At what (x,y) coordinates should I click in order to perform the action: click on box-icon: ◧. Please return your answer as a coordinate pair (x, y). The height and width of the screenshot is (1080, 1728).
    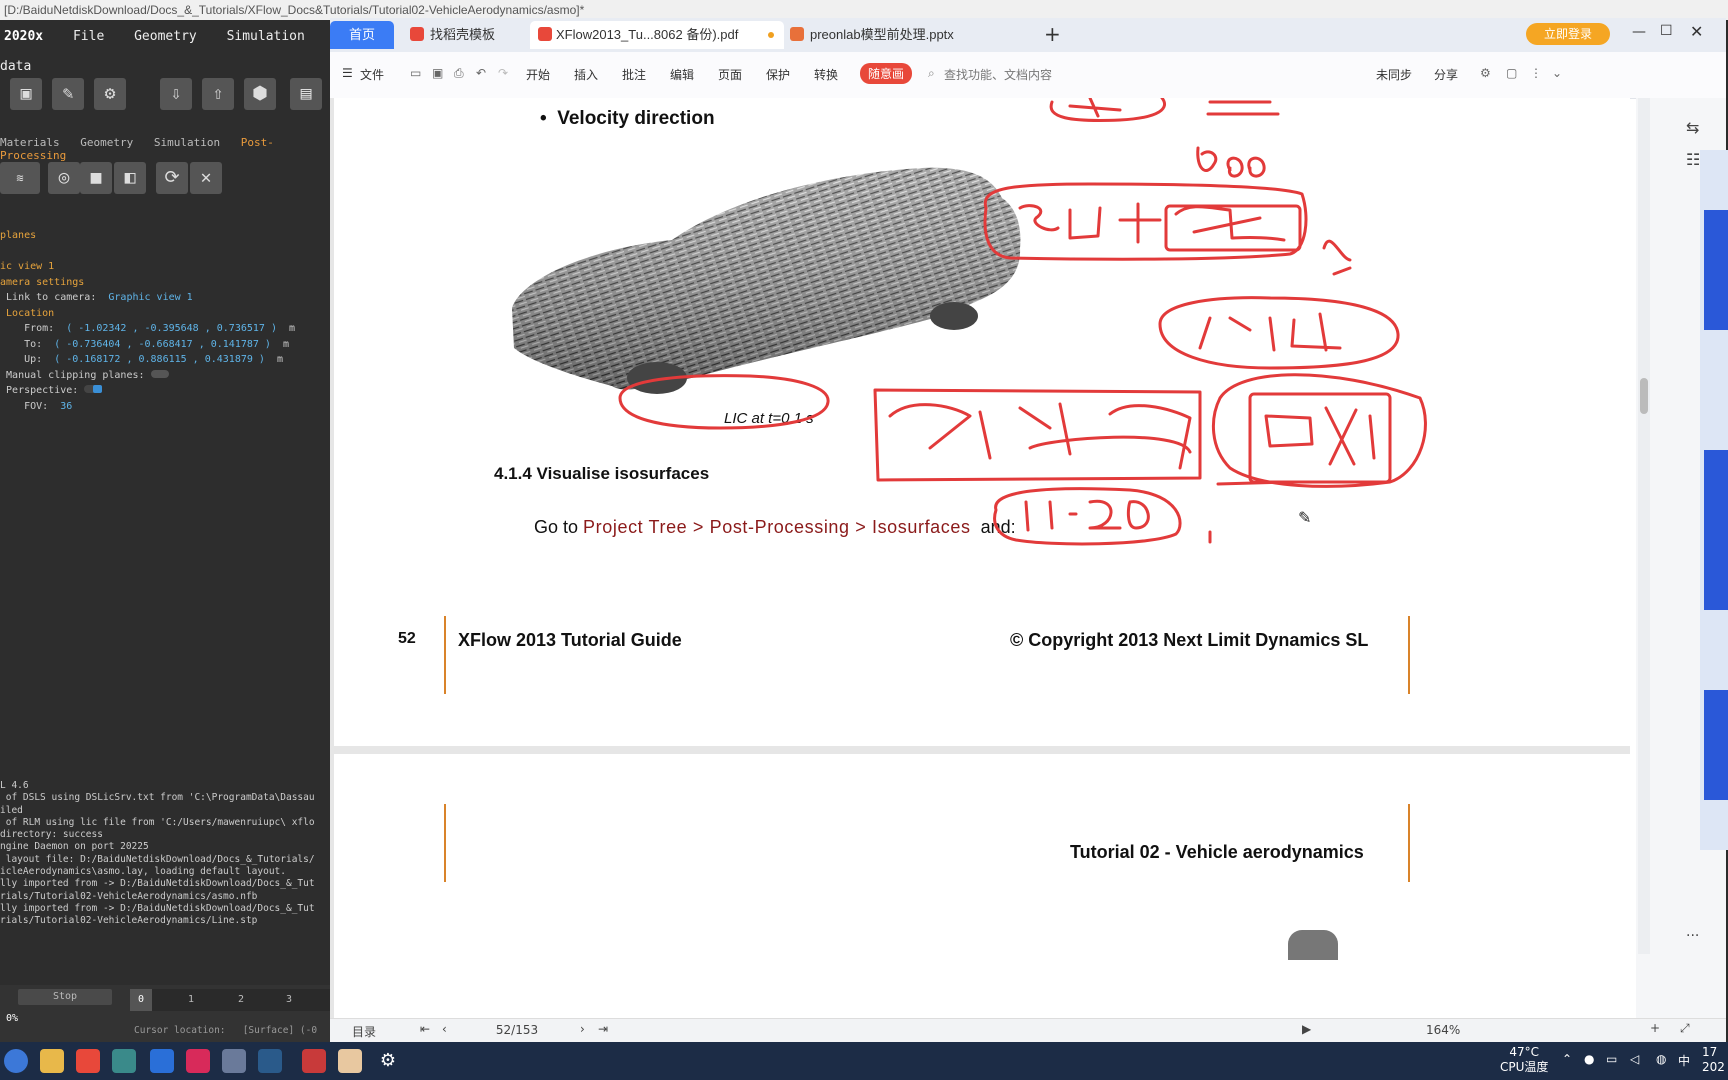
    Looking at the image, I should click on (130, 178).